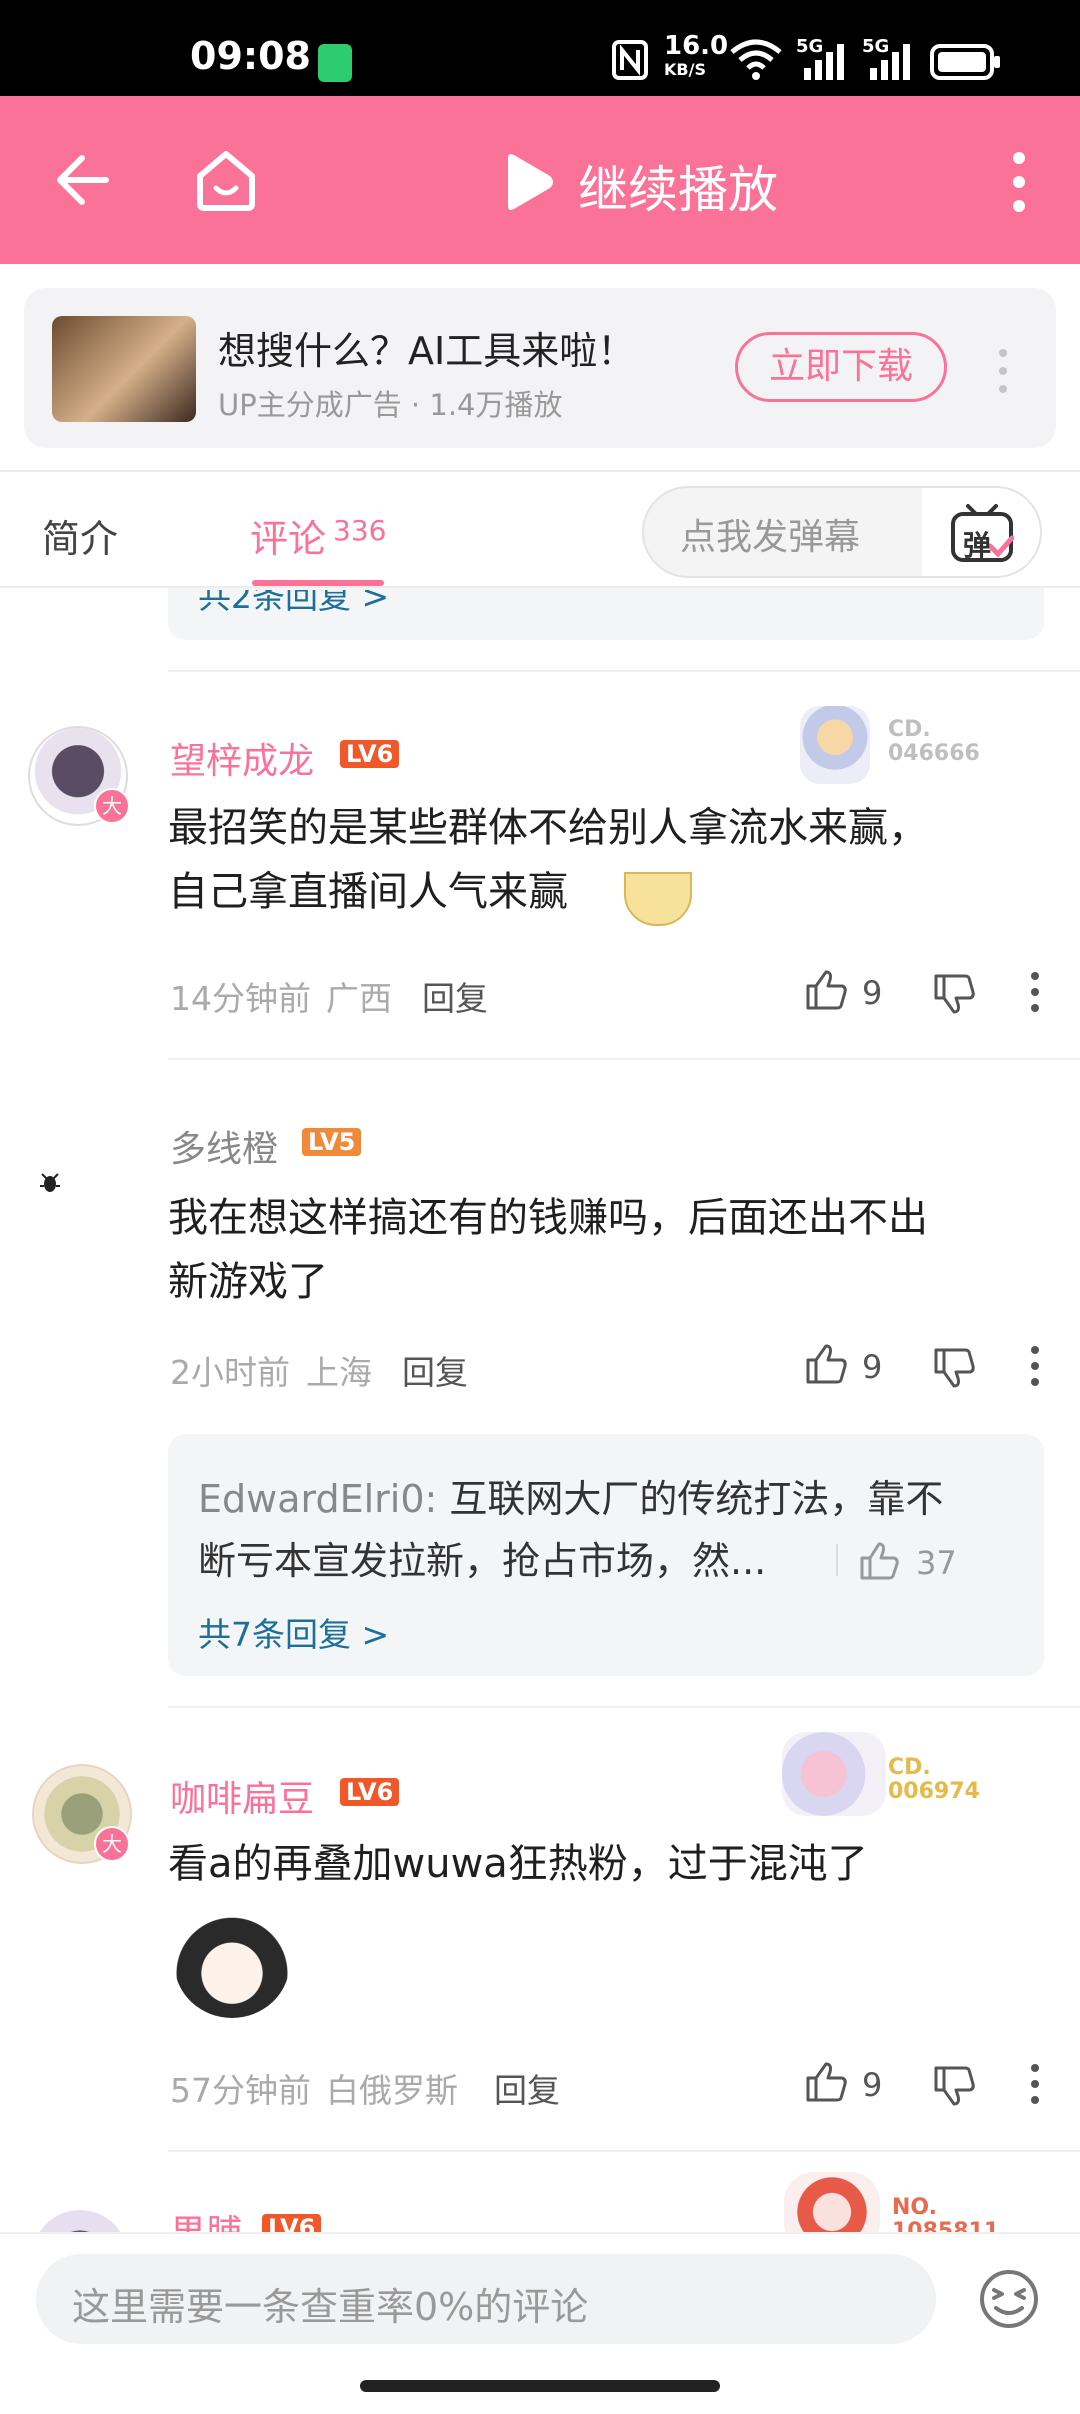 Image resolution: width=1080 pixels, height=2414 pixels. I want to click on danmaku-toggle-button: 弹, so click(981, 532).